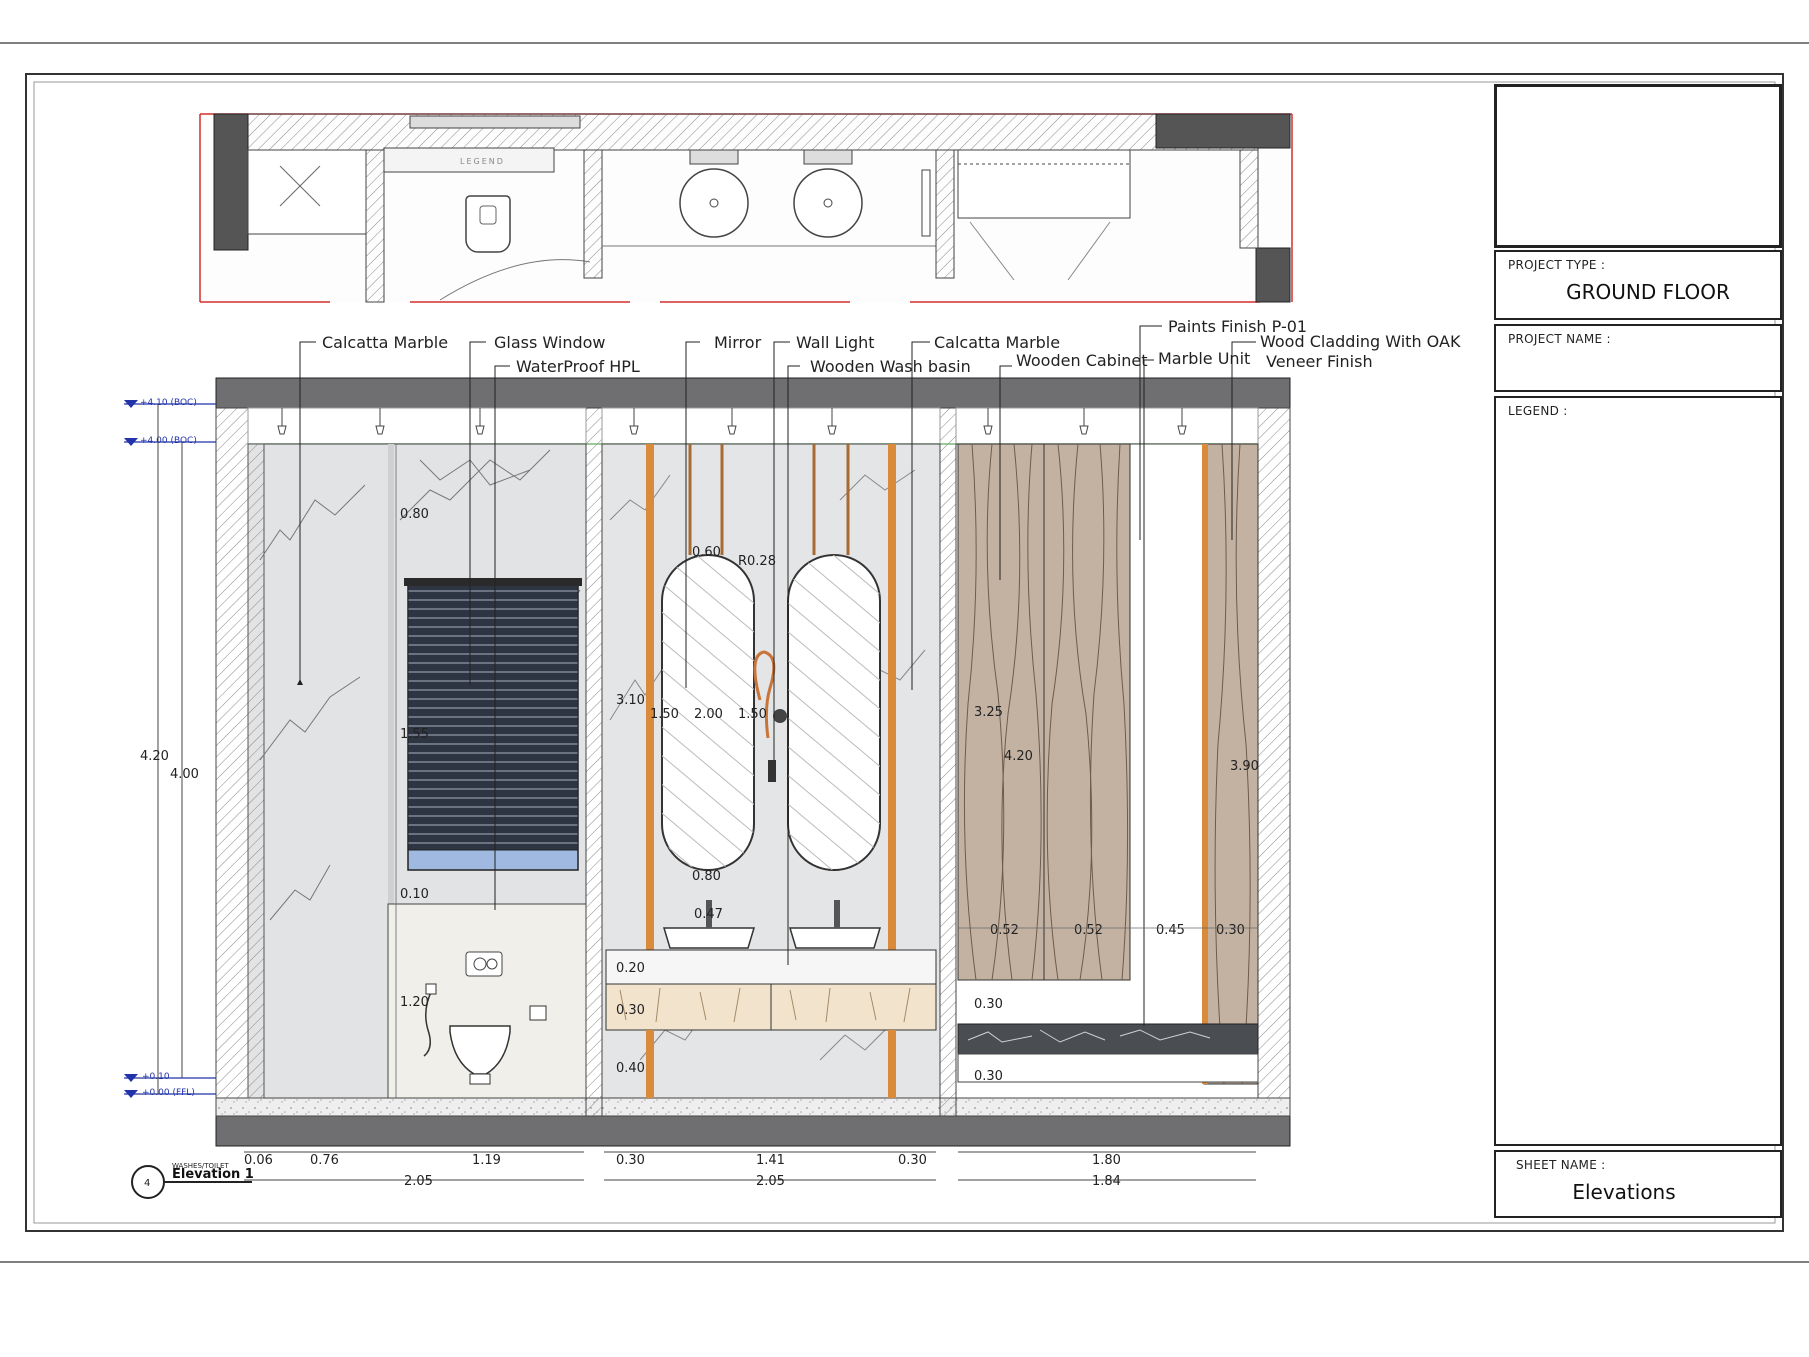 Image resolution: width=1809 pixels, height=1357 pixels. I want to click on plan-view: LEGEND, so click(746, 208).